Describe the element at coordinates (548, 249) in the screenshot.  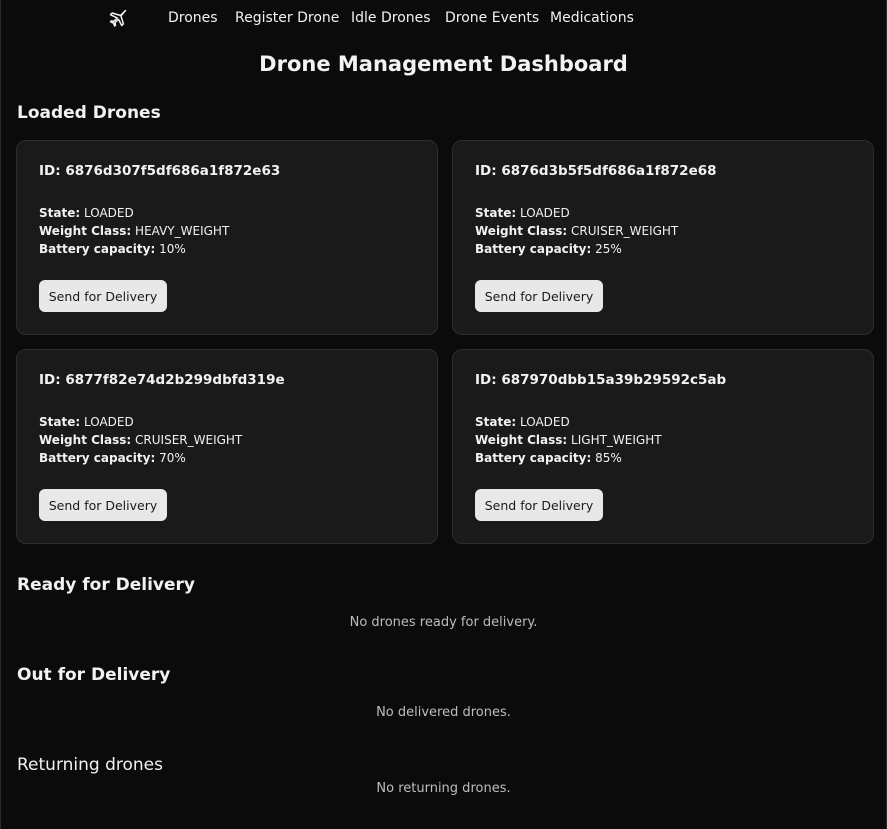
I see `drone-battery: Battery capacity: 25%` at that location.